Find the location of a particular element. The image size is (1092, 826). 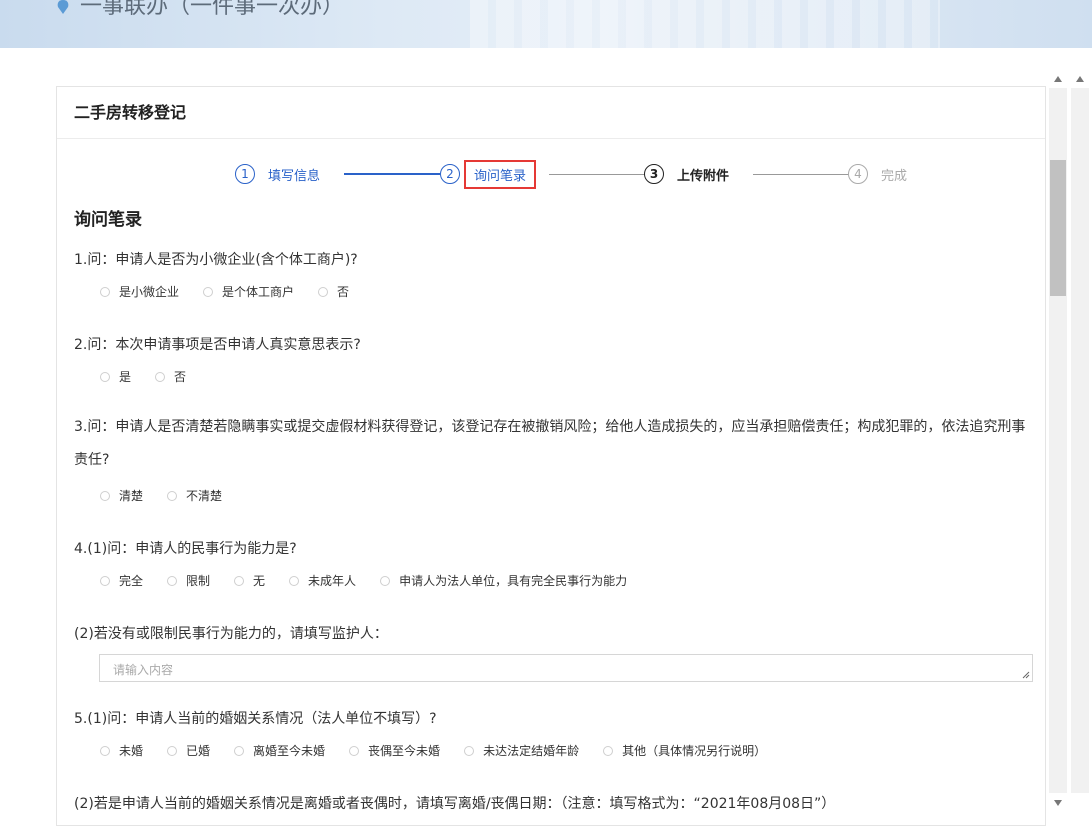

radio-option: 离婚至今未婚 is located at coordinates (279, 750).